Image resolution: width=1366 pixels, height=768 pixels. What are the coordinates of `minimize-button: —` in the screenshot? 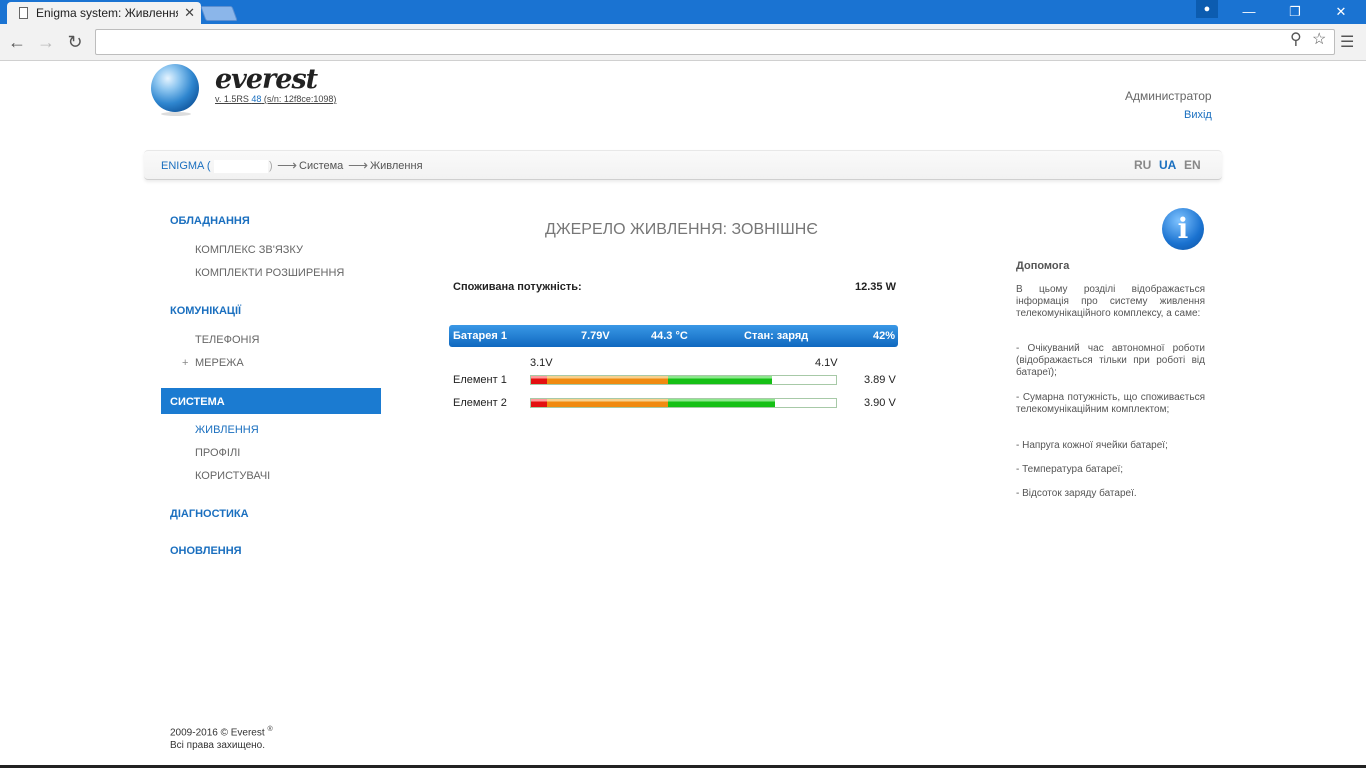 It's located at (1249, 12).